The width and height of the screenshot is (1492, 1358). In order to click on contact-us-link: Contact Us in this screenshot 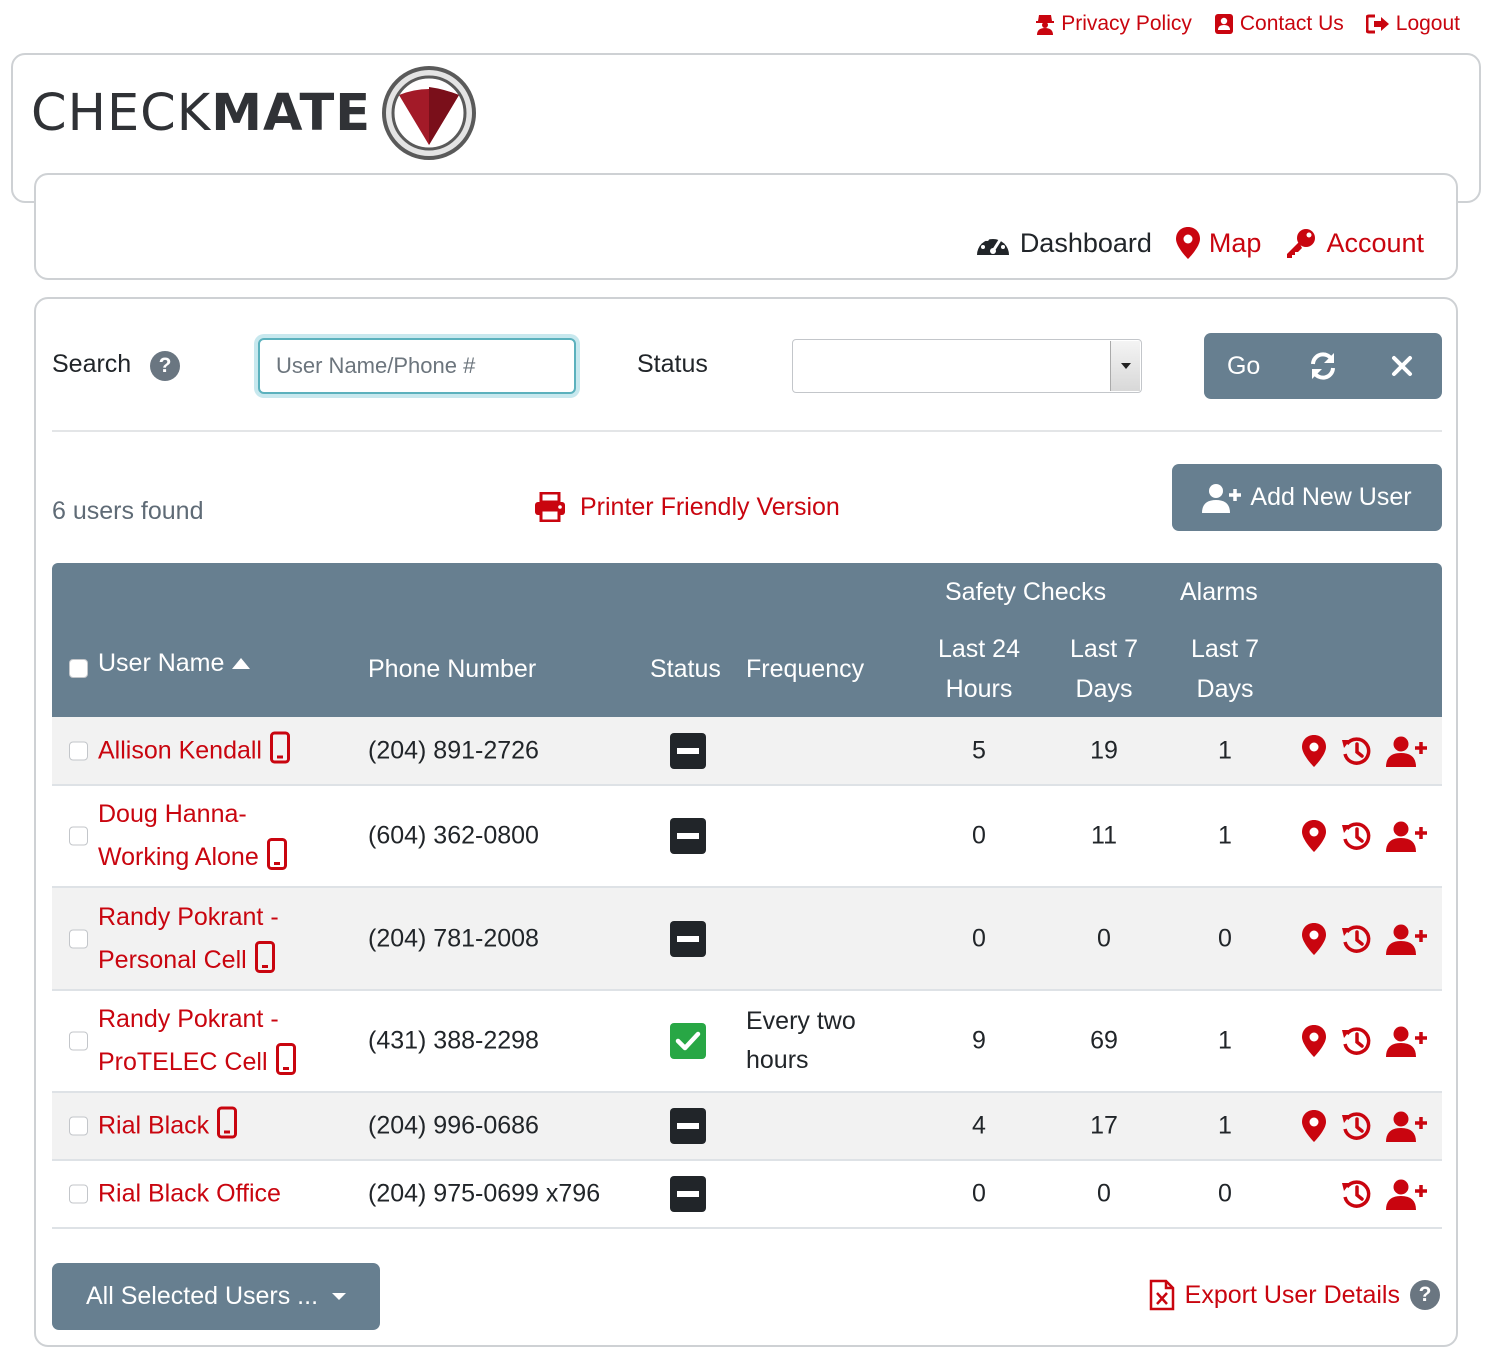, I will do `click(1279, 24)`.